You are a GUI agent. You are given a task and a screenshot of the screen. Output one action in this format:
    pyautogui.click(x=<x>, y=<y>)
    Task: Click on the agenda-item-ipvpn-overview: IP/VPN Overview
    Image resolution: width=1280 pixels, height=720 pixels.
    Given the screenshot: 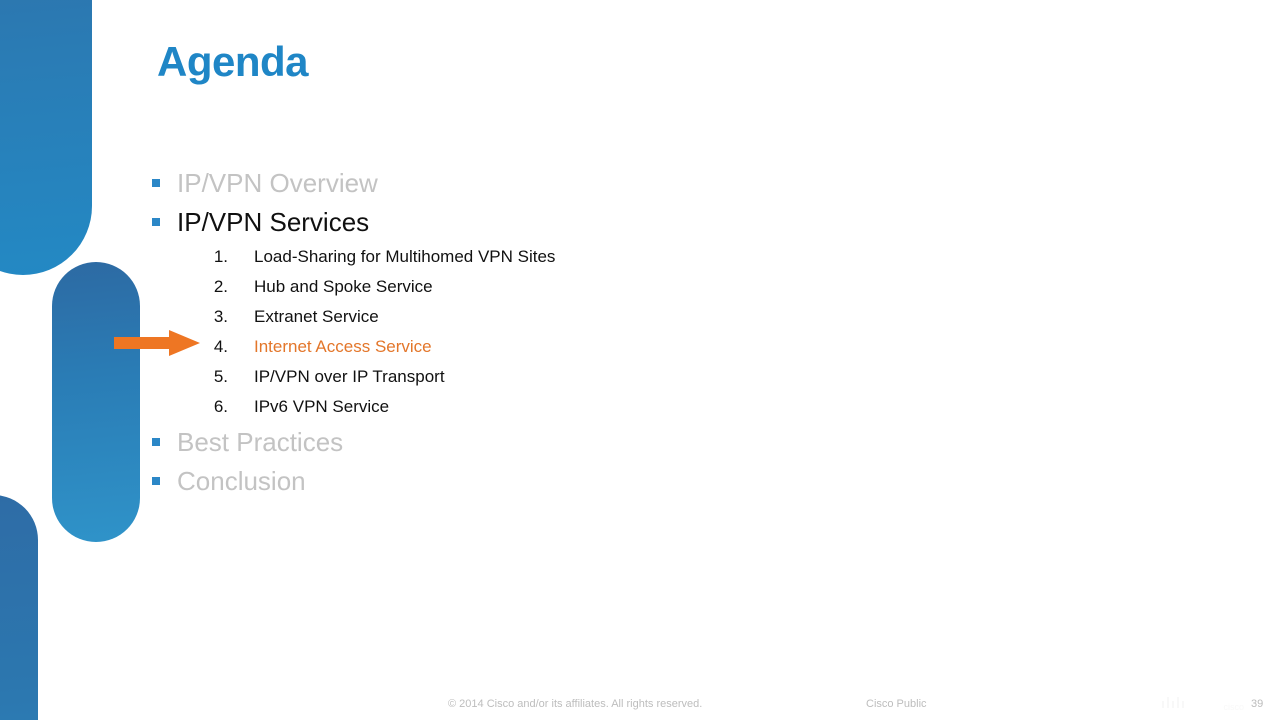 What is the action you would take?
    pyautogui.click(x=602, y=182)
    